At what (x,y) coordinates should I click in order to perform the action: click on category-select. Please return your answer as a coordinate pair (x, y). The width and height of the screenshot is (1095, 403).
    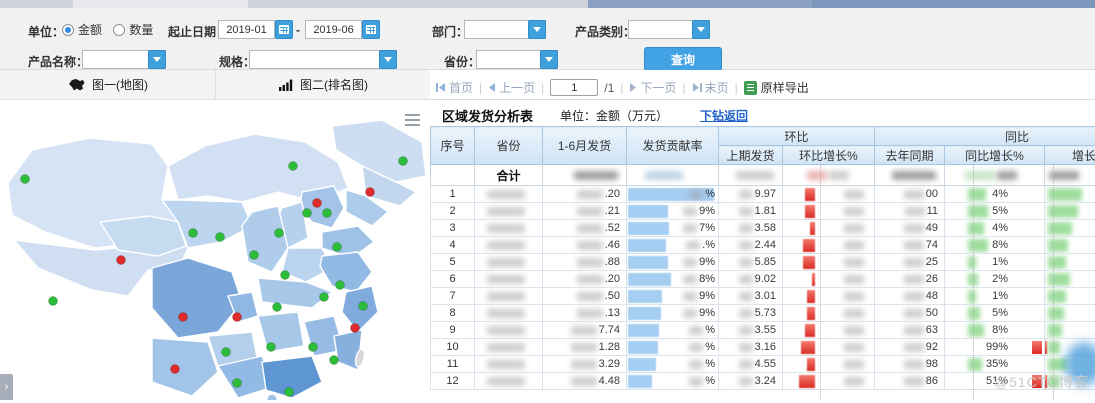
    Looking at the image, I should click on (669, 29).